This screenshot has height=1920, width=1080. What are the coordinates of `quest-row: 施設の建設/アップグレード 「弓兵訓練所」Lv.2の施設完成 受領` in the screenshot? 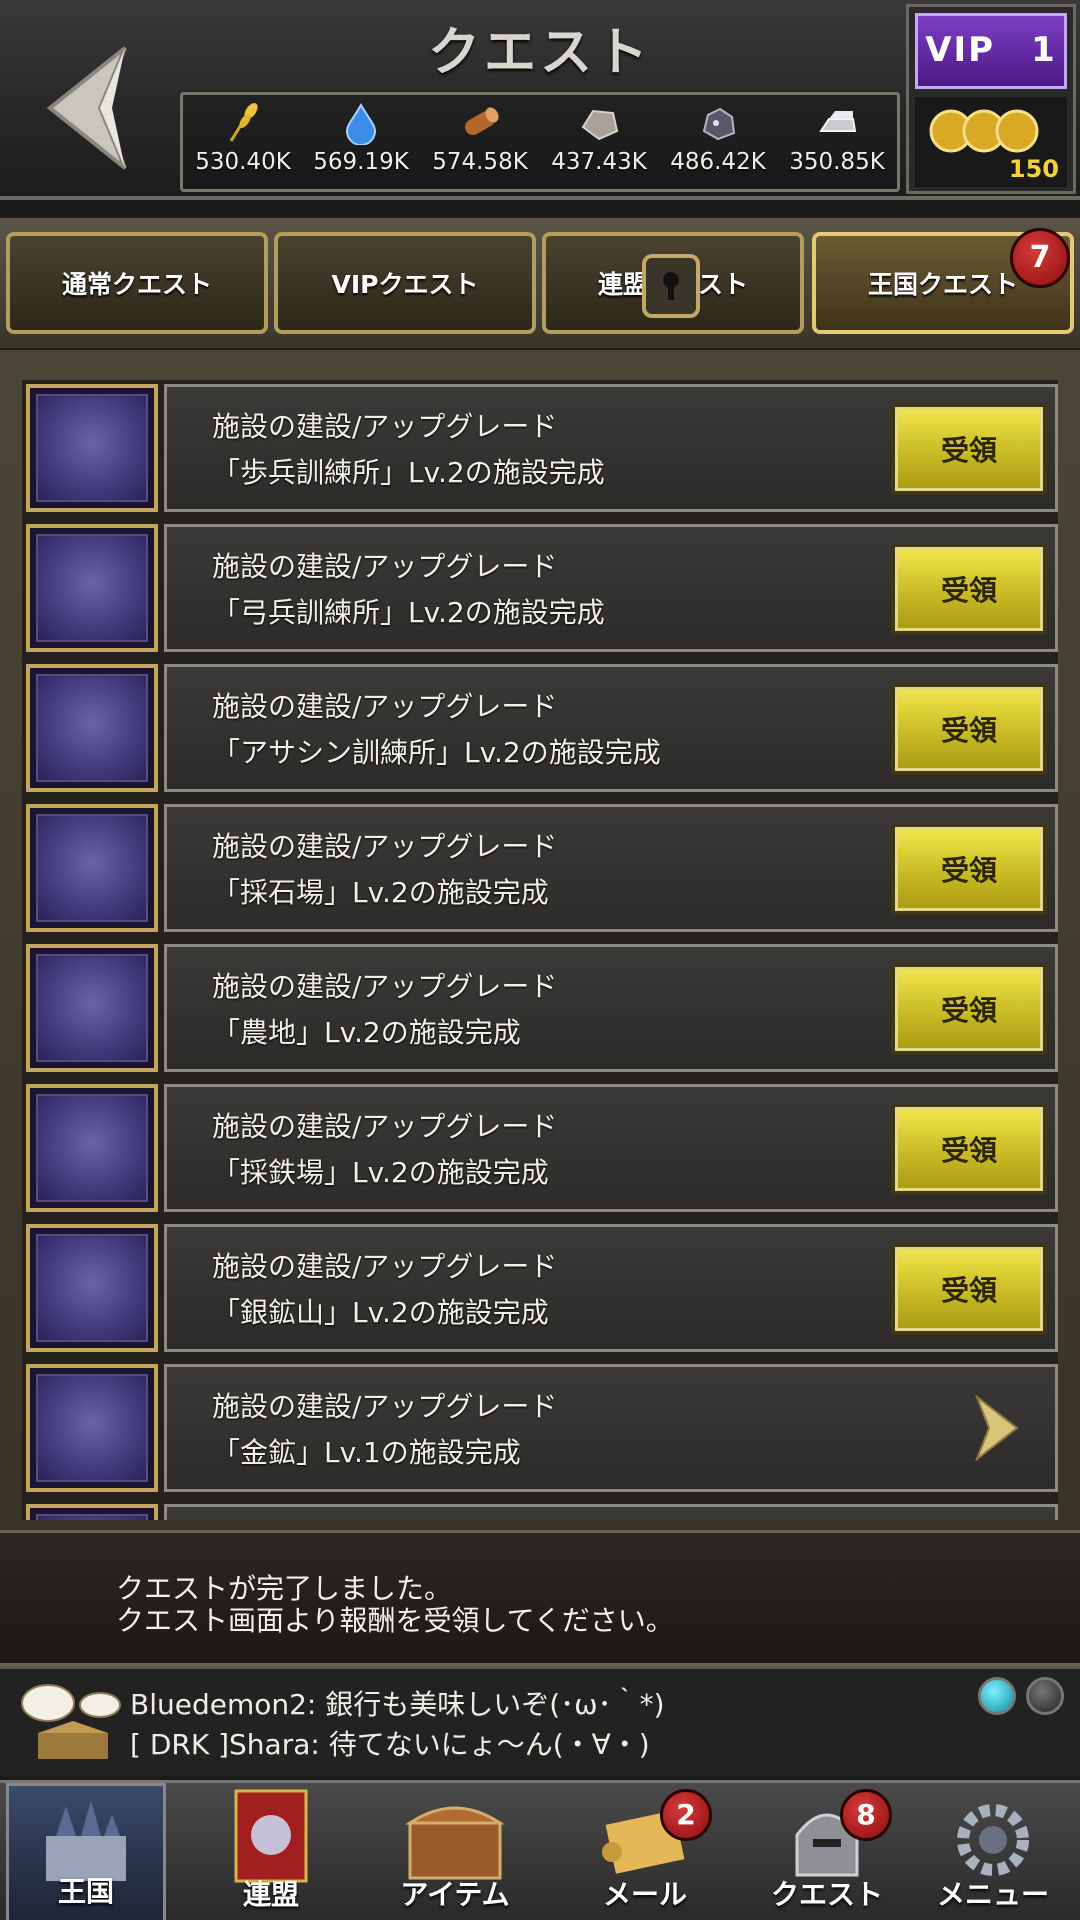 It's located at (540, 587).